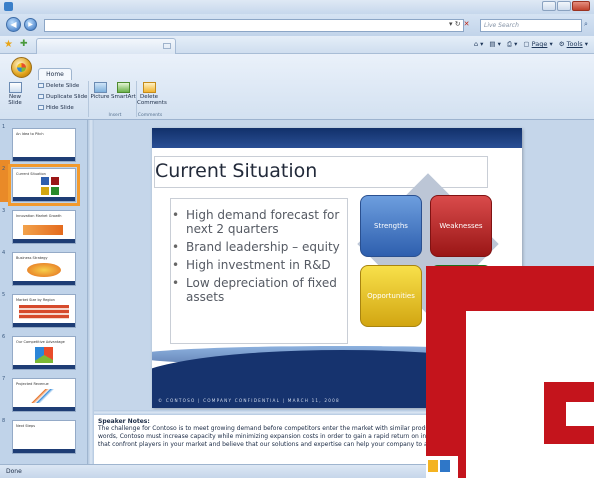  I want to click on refresh-stop-icons: ▾ ↻ ✕, so click(459, 24).